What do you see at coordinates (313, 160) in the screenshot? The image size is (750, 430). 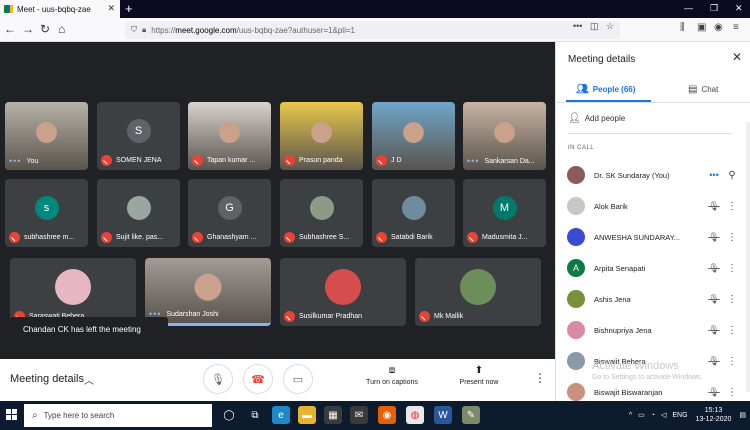 I see `participant-name-label: Prasun panda` at bounding box center [313, 160].